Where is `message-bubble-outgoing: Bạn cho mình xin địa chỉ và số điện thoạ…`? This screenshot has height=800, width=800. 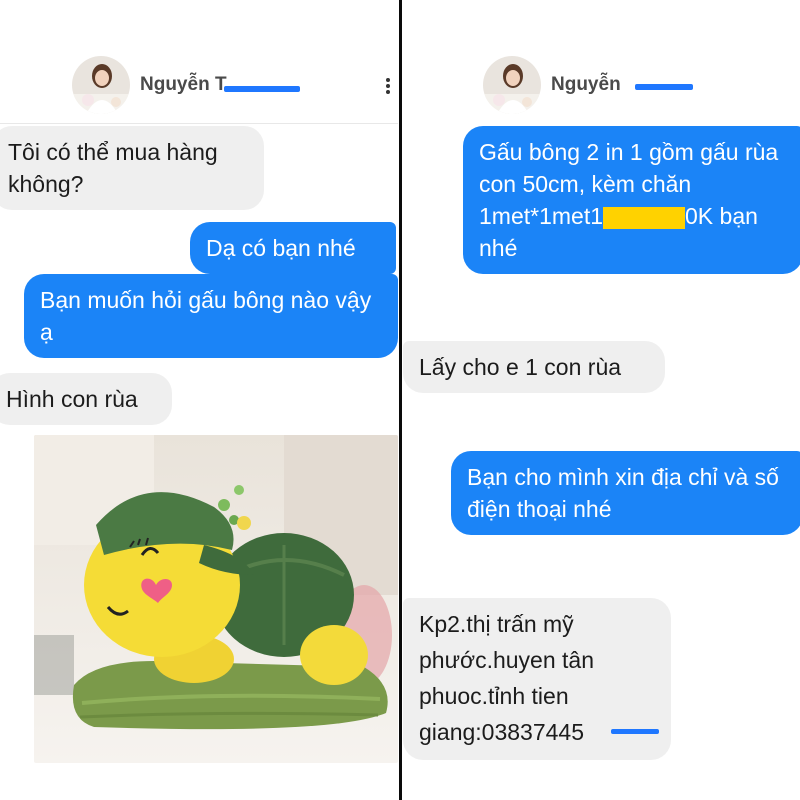 message-bubble-outgoing: Bạn cho mình xin địa chỉ và số điện thoạ… is located at coordinates (625, 493).